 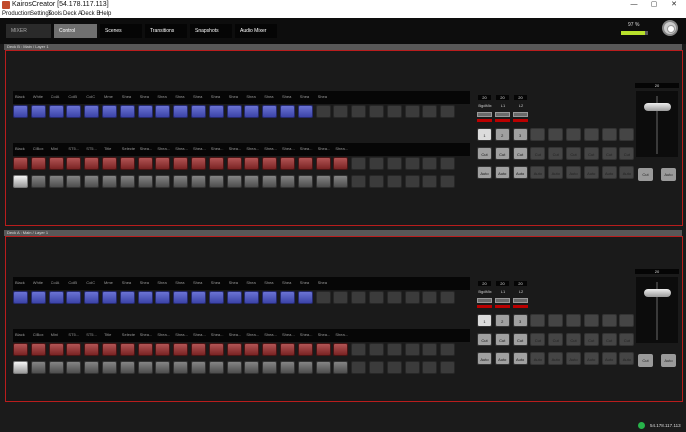 I want to click on close-button: ✕, so click(x=674, y=5).